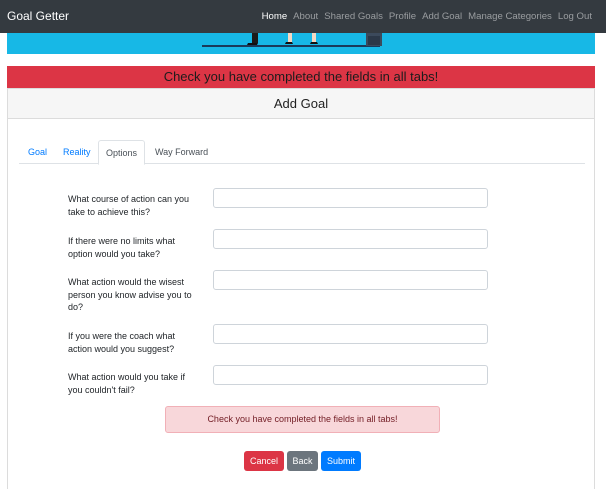 Image resolution: width=606 pixels, height=489 pixels. Describe the element at coordinates (350, 239) in the screenshot. I see `no-limits-input` at that location.